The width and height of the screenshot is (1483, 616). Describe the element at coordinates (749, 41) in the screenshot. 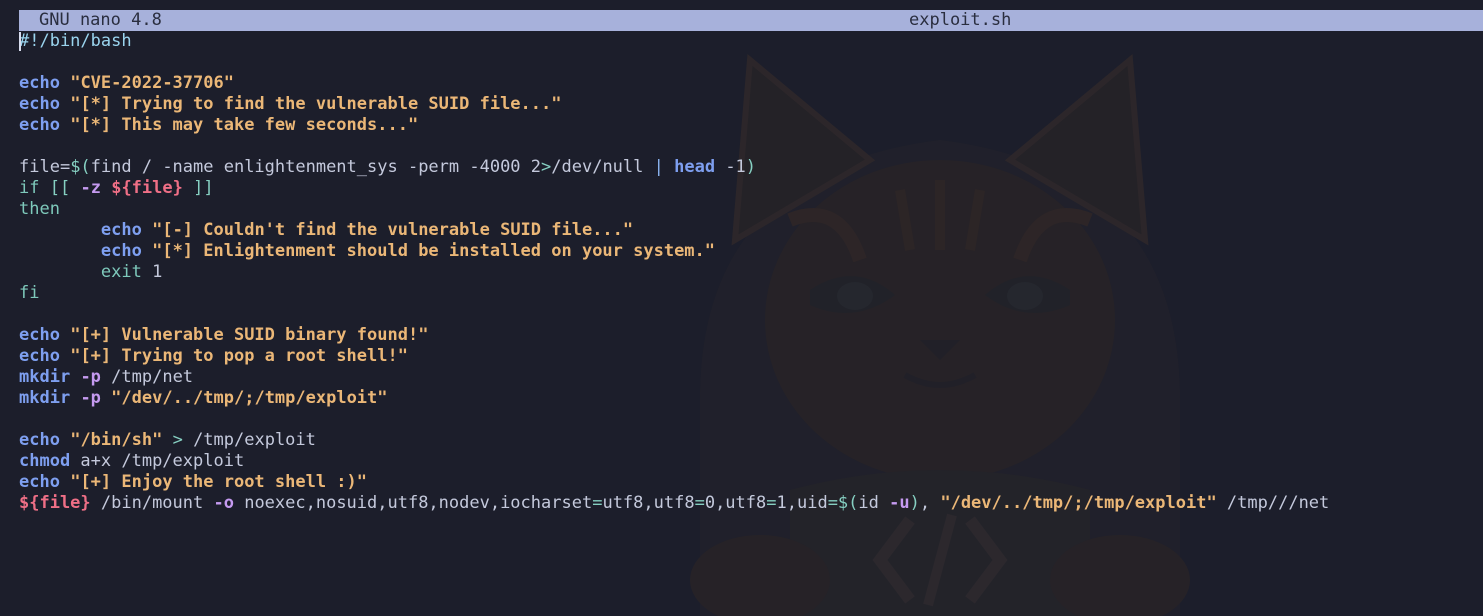

I see `code-line: #!/bin/bash` at that location.